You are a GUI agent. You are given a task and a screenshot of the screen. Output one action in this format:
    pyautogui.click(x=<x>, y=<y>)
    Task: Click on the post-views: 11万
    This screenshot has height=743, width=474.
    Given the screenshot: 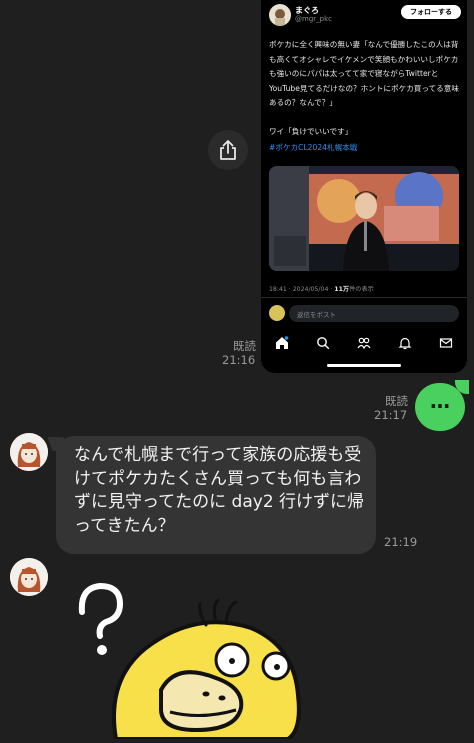 What is the action you would take?
    pyautogui.click(x=342, y=289)
    